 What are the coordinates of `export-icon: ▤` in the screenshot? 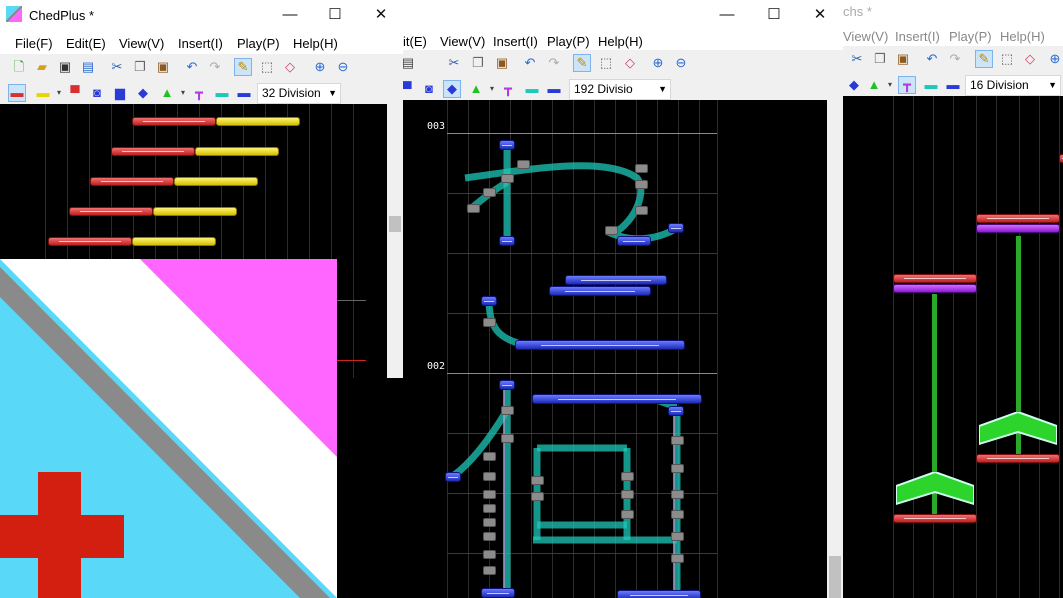 It's located at (88, 67).